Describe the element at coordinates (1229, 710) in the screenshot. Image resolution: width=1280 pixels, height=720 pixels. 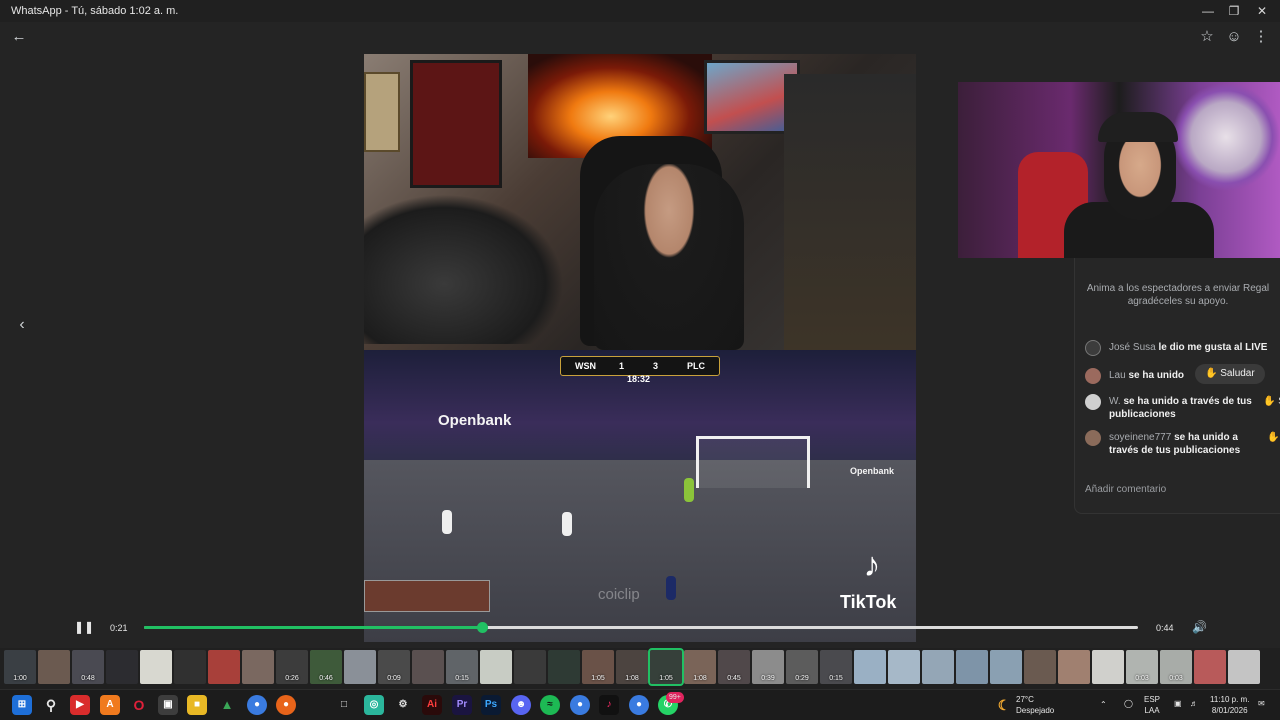
I see `clock-date: 8/01/2026` at that location.